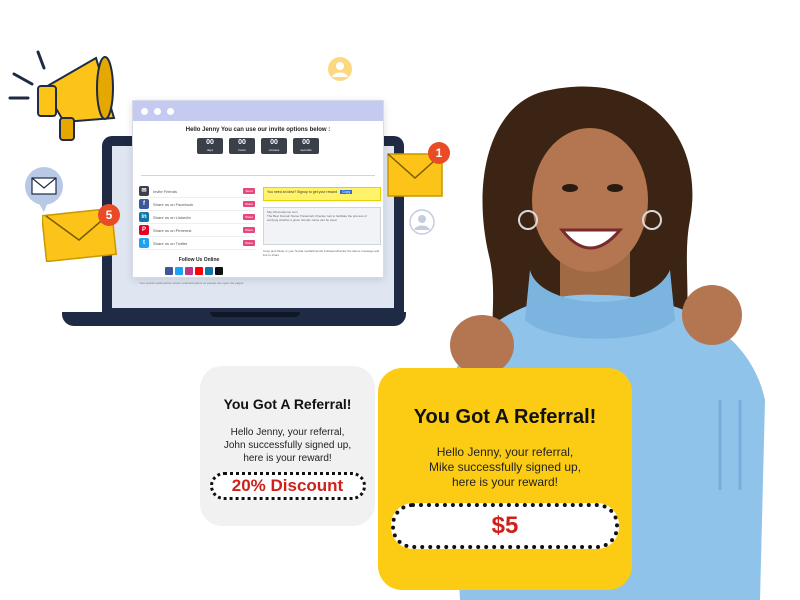 Image resolution: width=800 pixels, height=600 pixels. Describe the element at coordinates (144, 243) in the screenshot. I see `twitter-icon: t` at that location.